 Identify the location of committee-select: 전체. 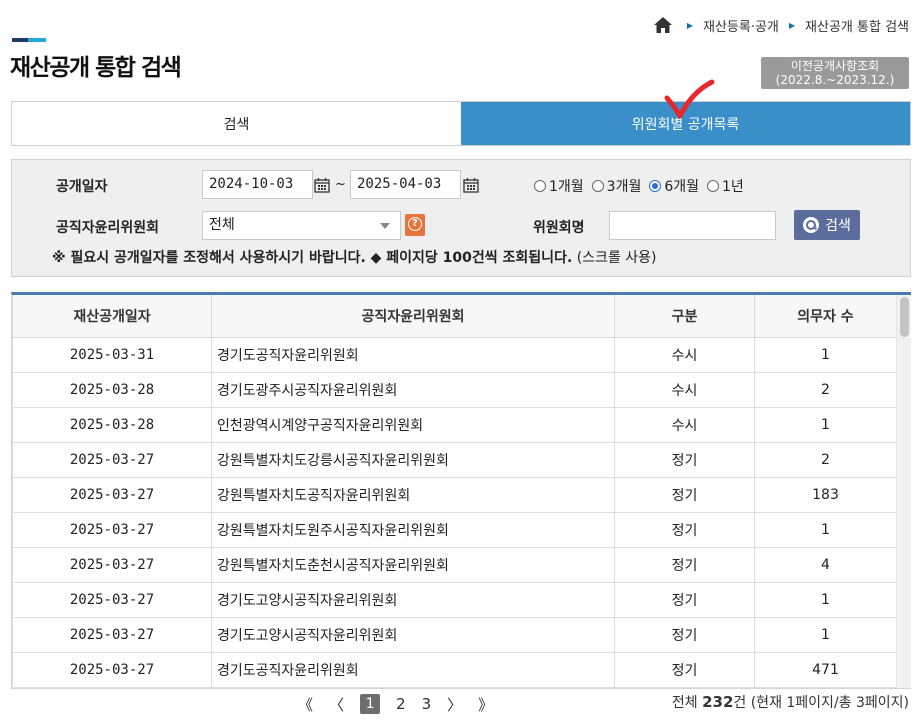
(301, 225).